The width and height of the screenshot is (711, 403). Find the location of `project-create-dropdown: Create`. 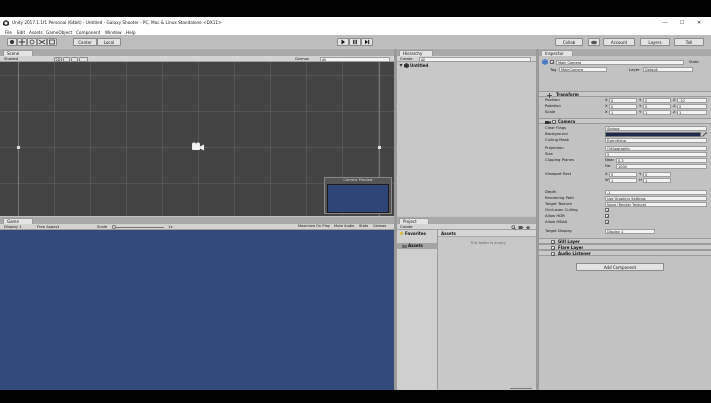

project-create-dropdown: Create is located at coordinates (406, 226).